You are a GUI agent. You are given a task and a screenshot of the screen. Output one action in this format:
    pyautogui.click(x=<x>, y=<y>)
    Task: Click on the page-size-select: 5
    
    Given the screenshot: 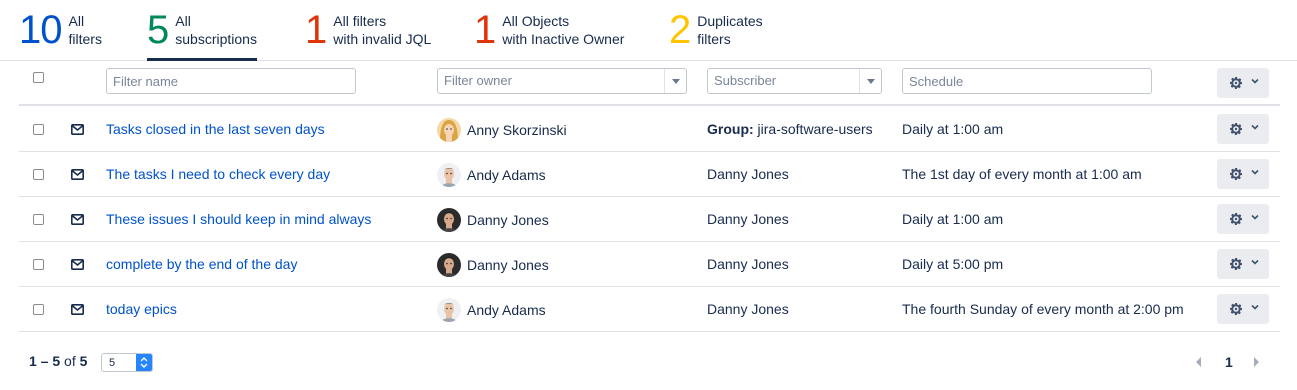 What is the action you would take?
    pyautogui.click(x=127, y=362)
    